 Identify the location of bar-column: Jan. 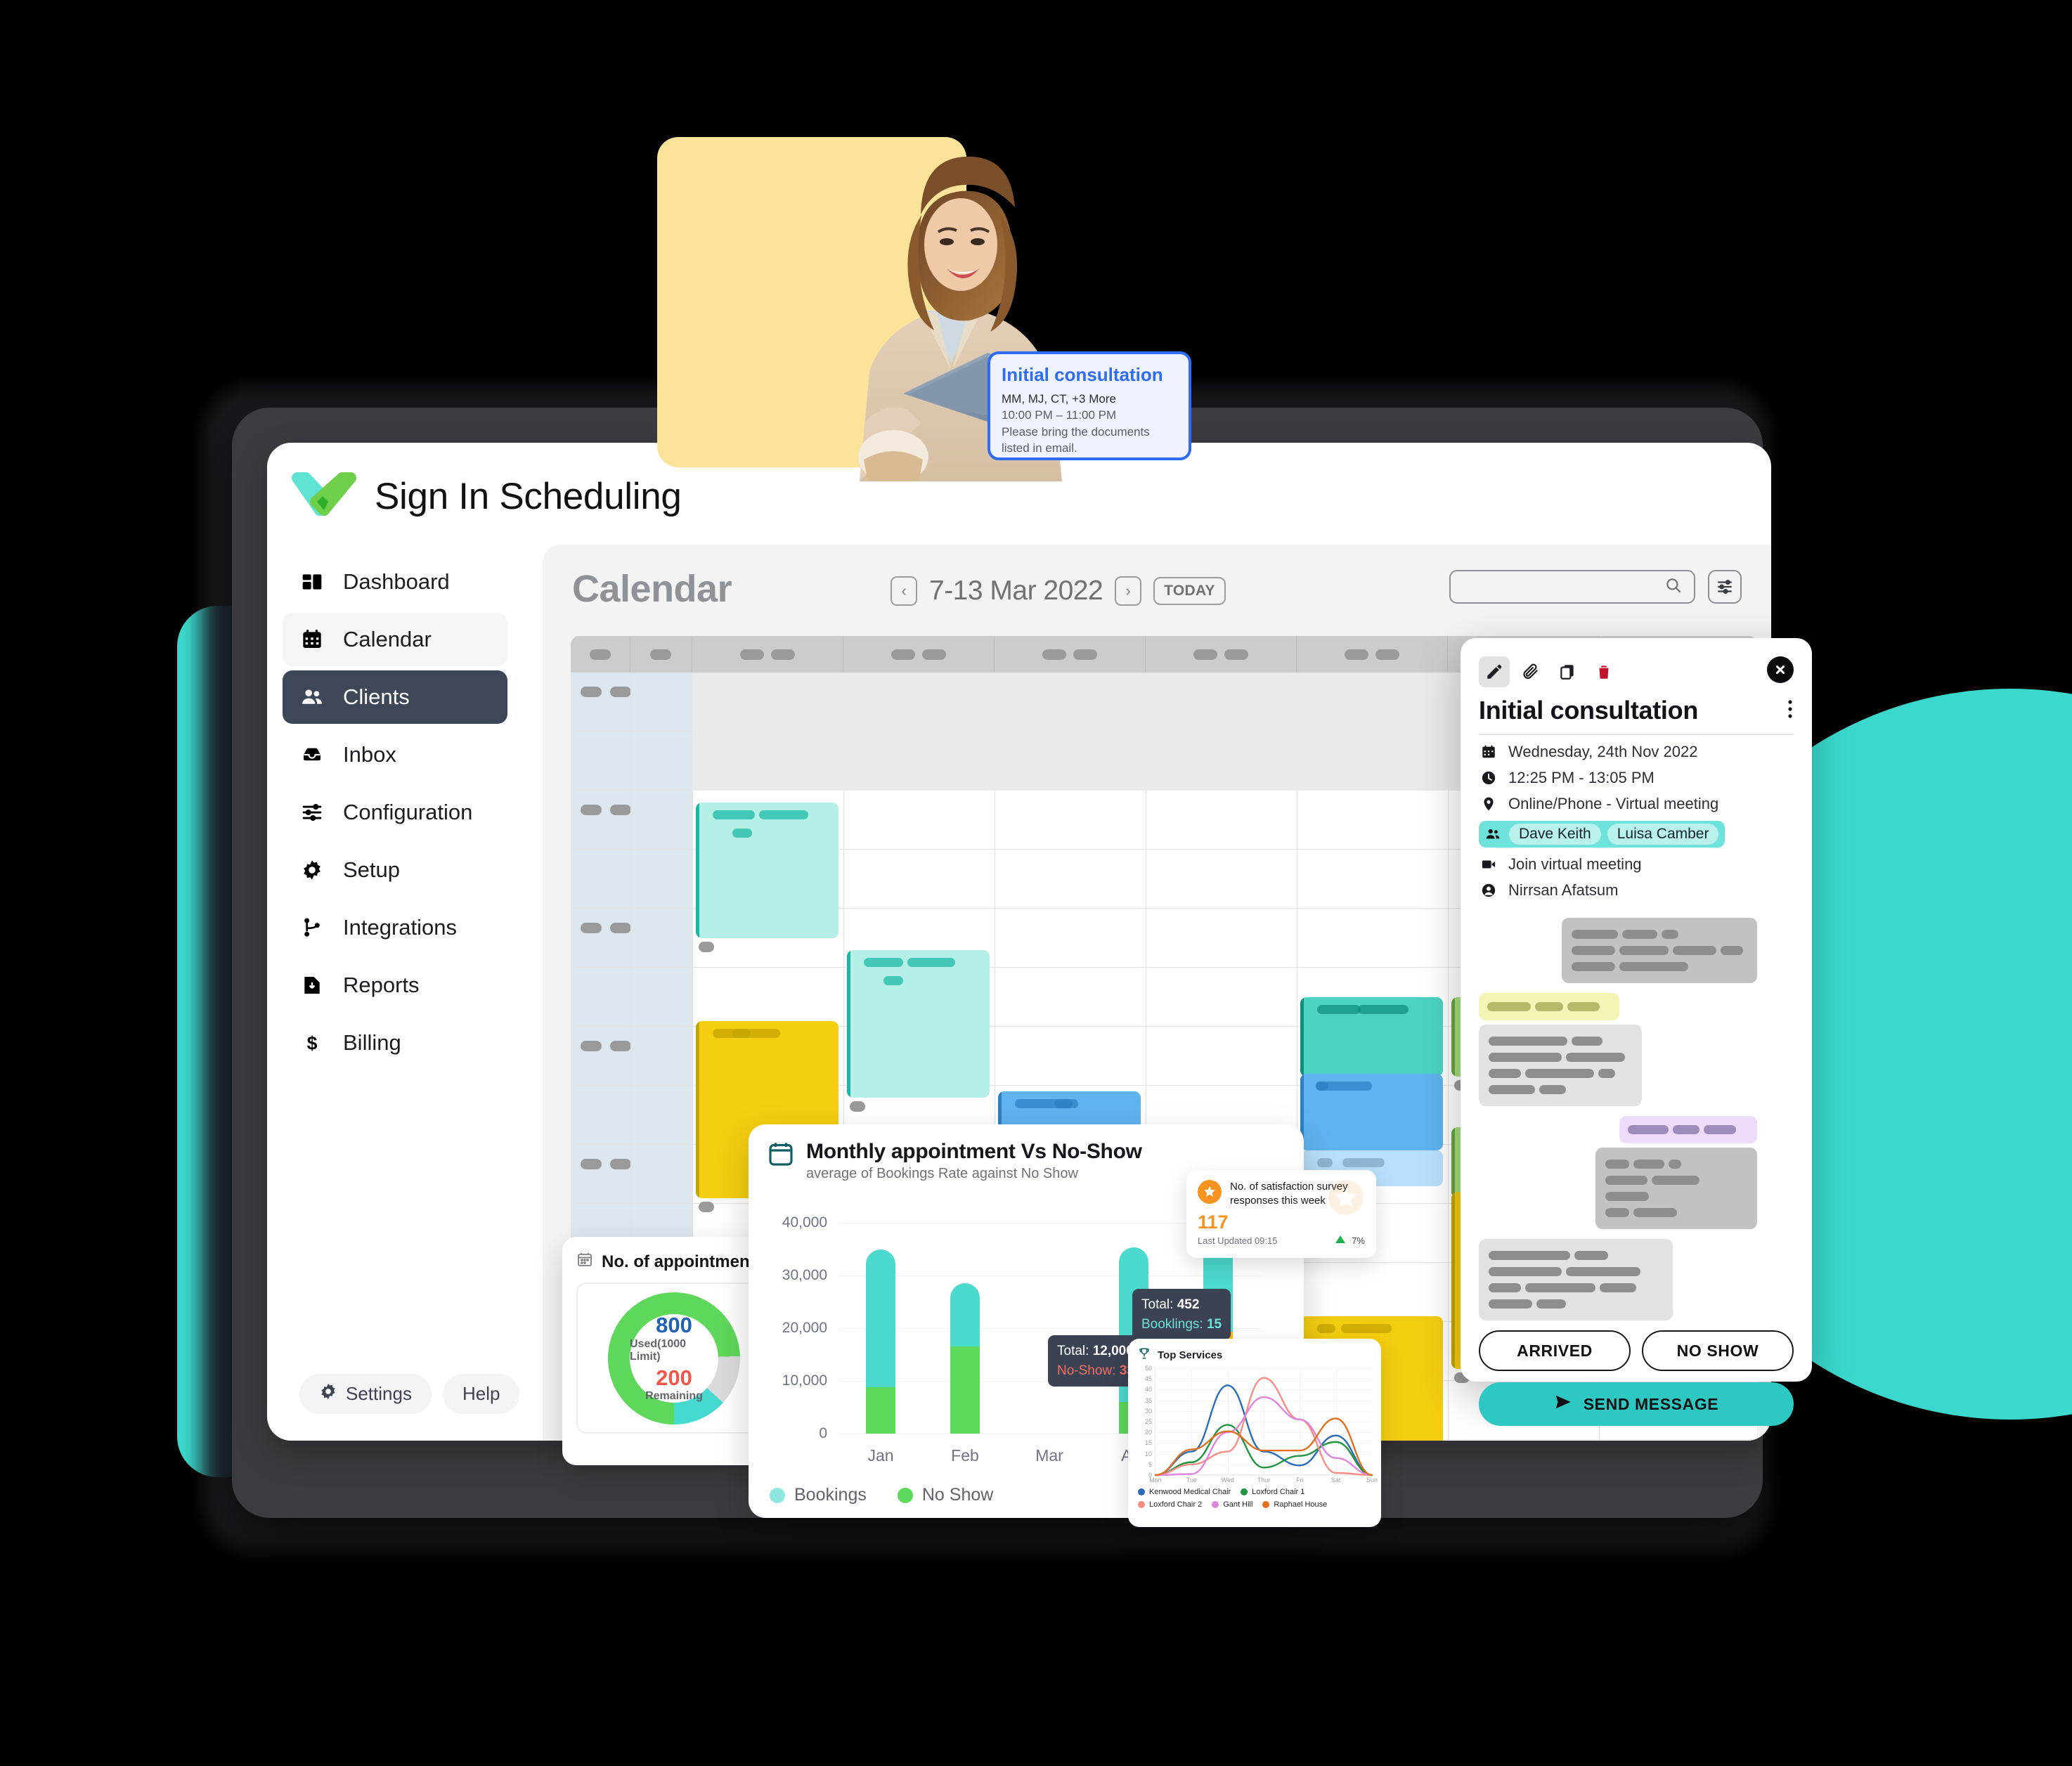
(880, 1344).